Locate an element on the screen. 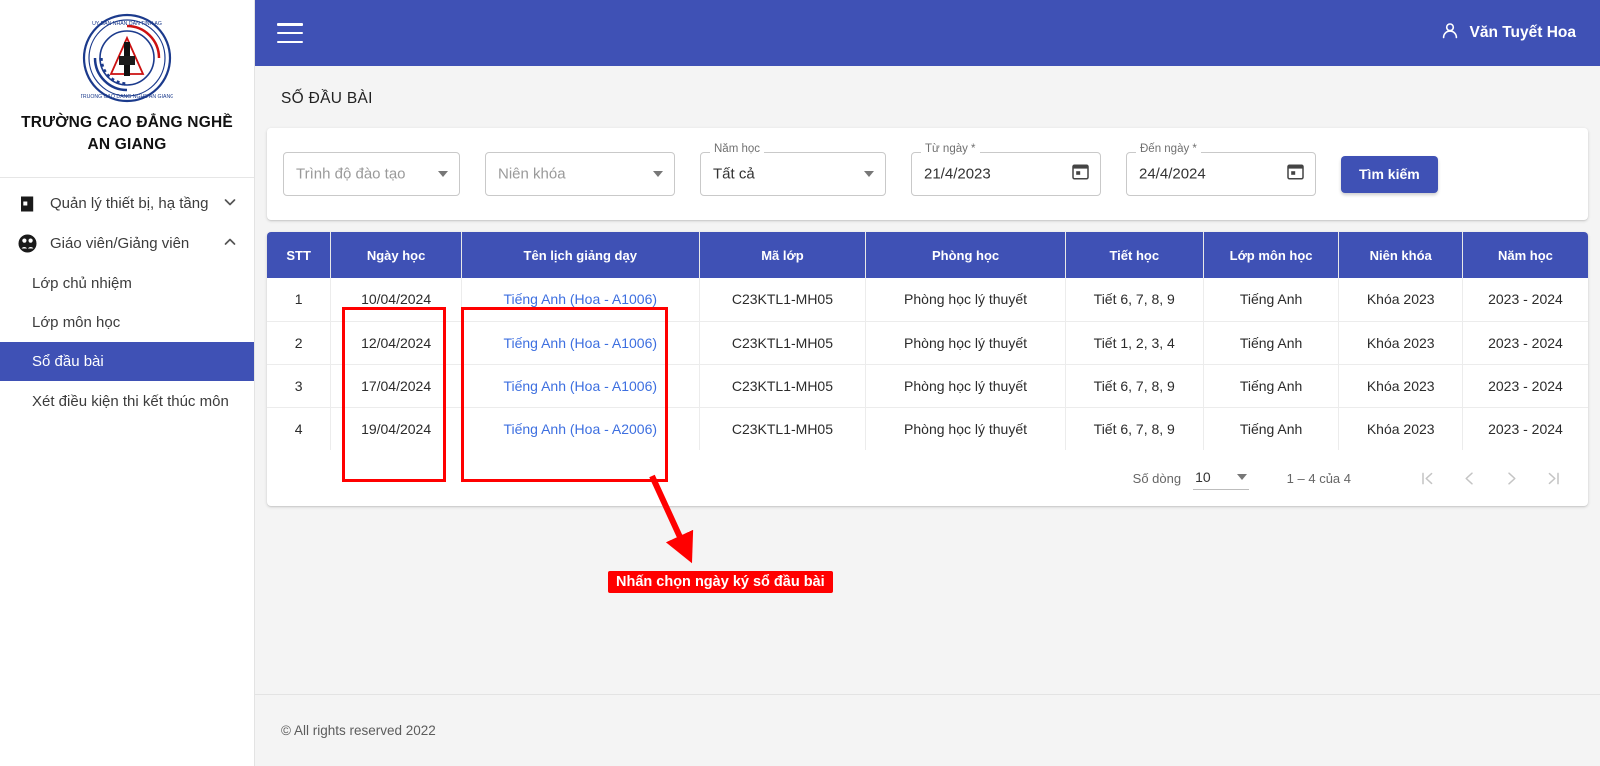 The width and height of the screenshot is (1600, 766). hamburger-icon is located at coordinates (290, 33).